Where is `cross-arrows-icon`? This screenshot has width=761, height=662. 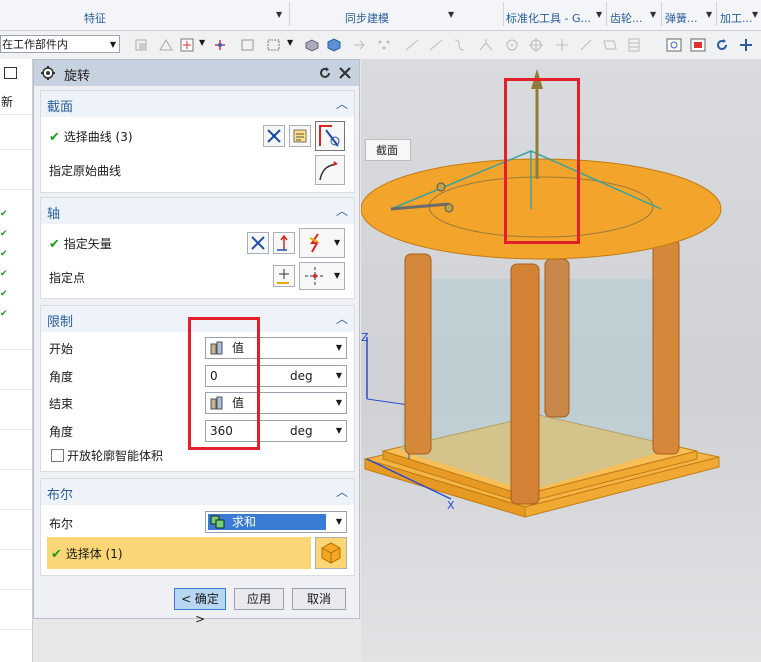 cross-arrows-icon is located at coordinates (258, 243).